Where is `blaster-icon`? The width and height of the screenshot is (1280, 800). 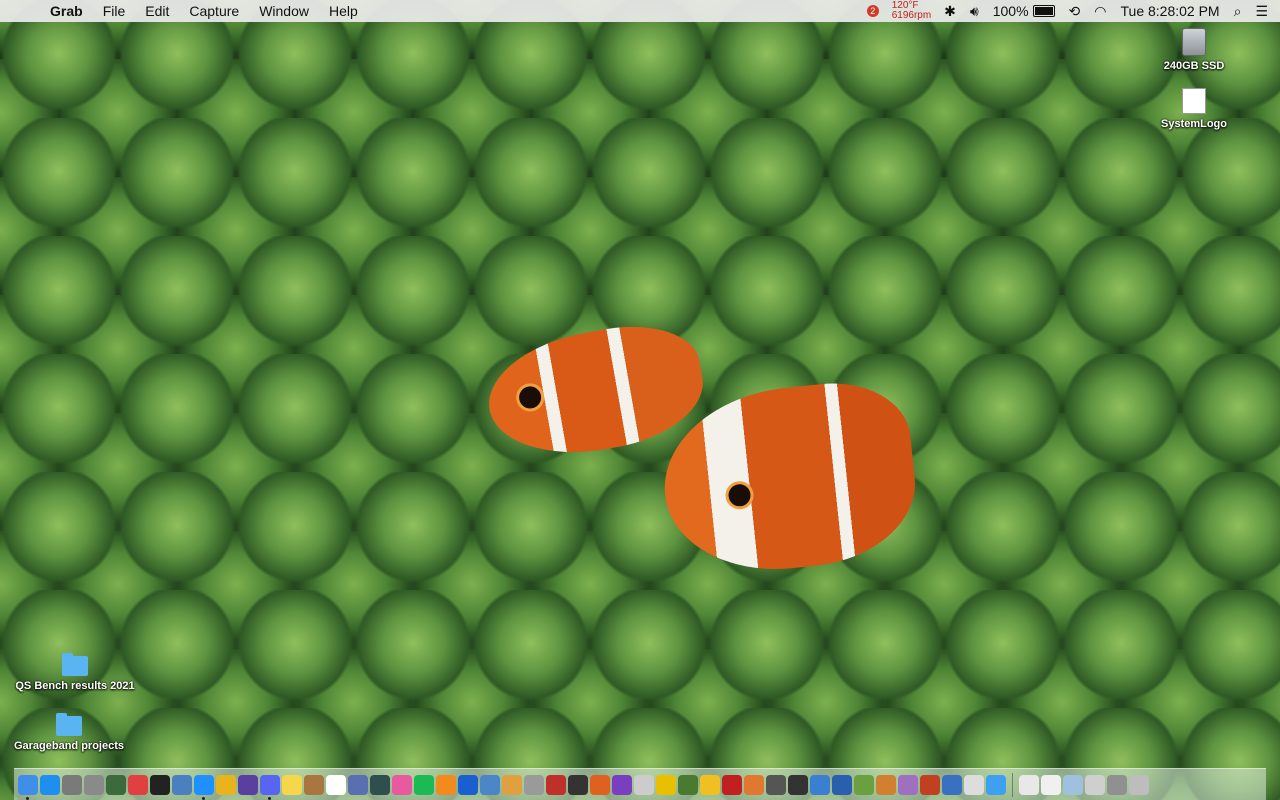
blaster-icon is located at coordinates (886, 784).